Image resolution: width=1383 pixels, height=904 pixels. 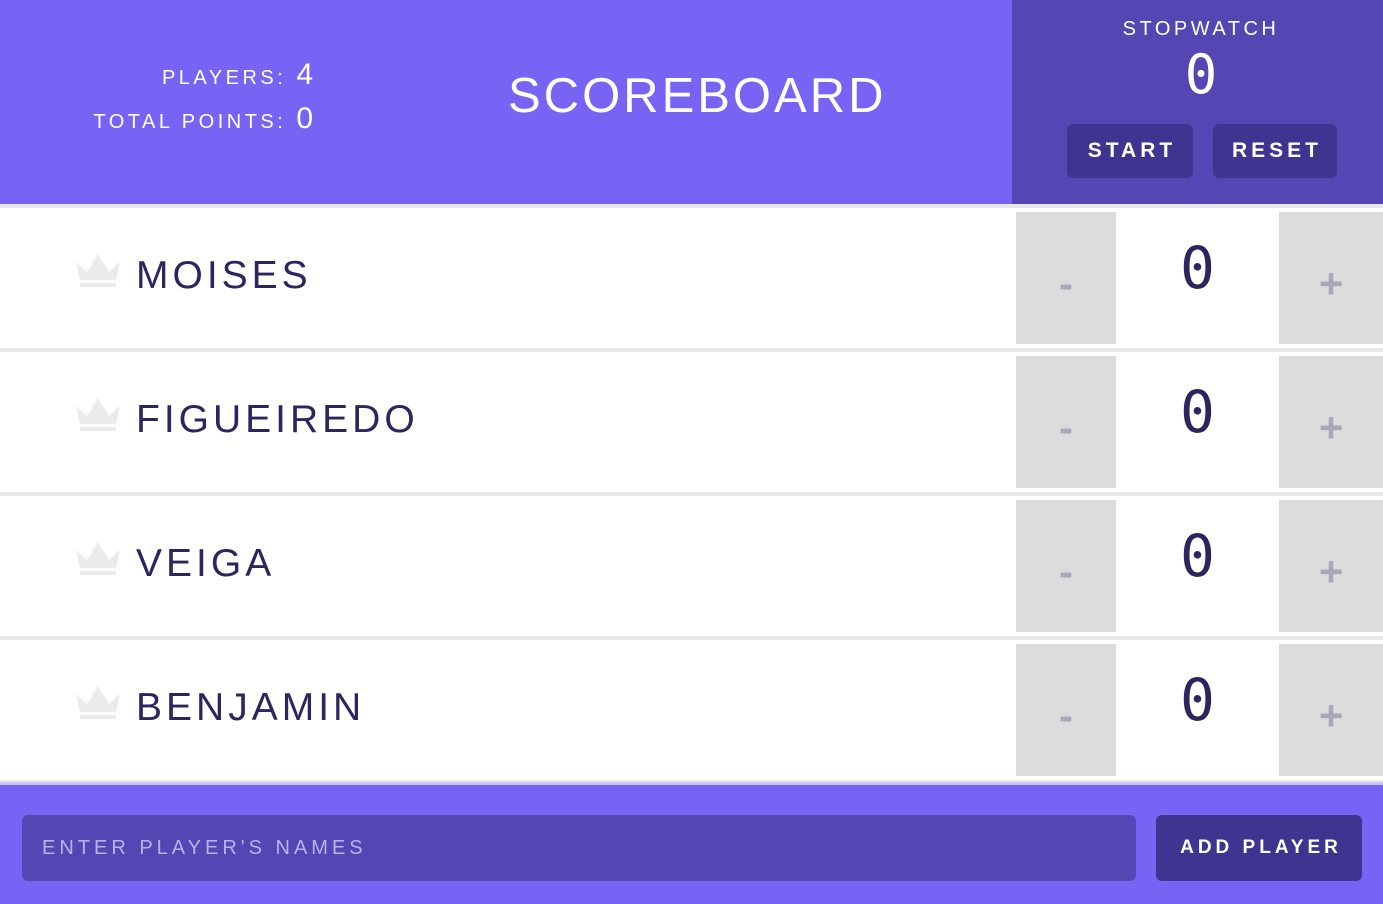 I want to click on player-name: MOISES, so click(x=224, y=275).